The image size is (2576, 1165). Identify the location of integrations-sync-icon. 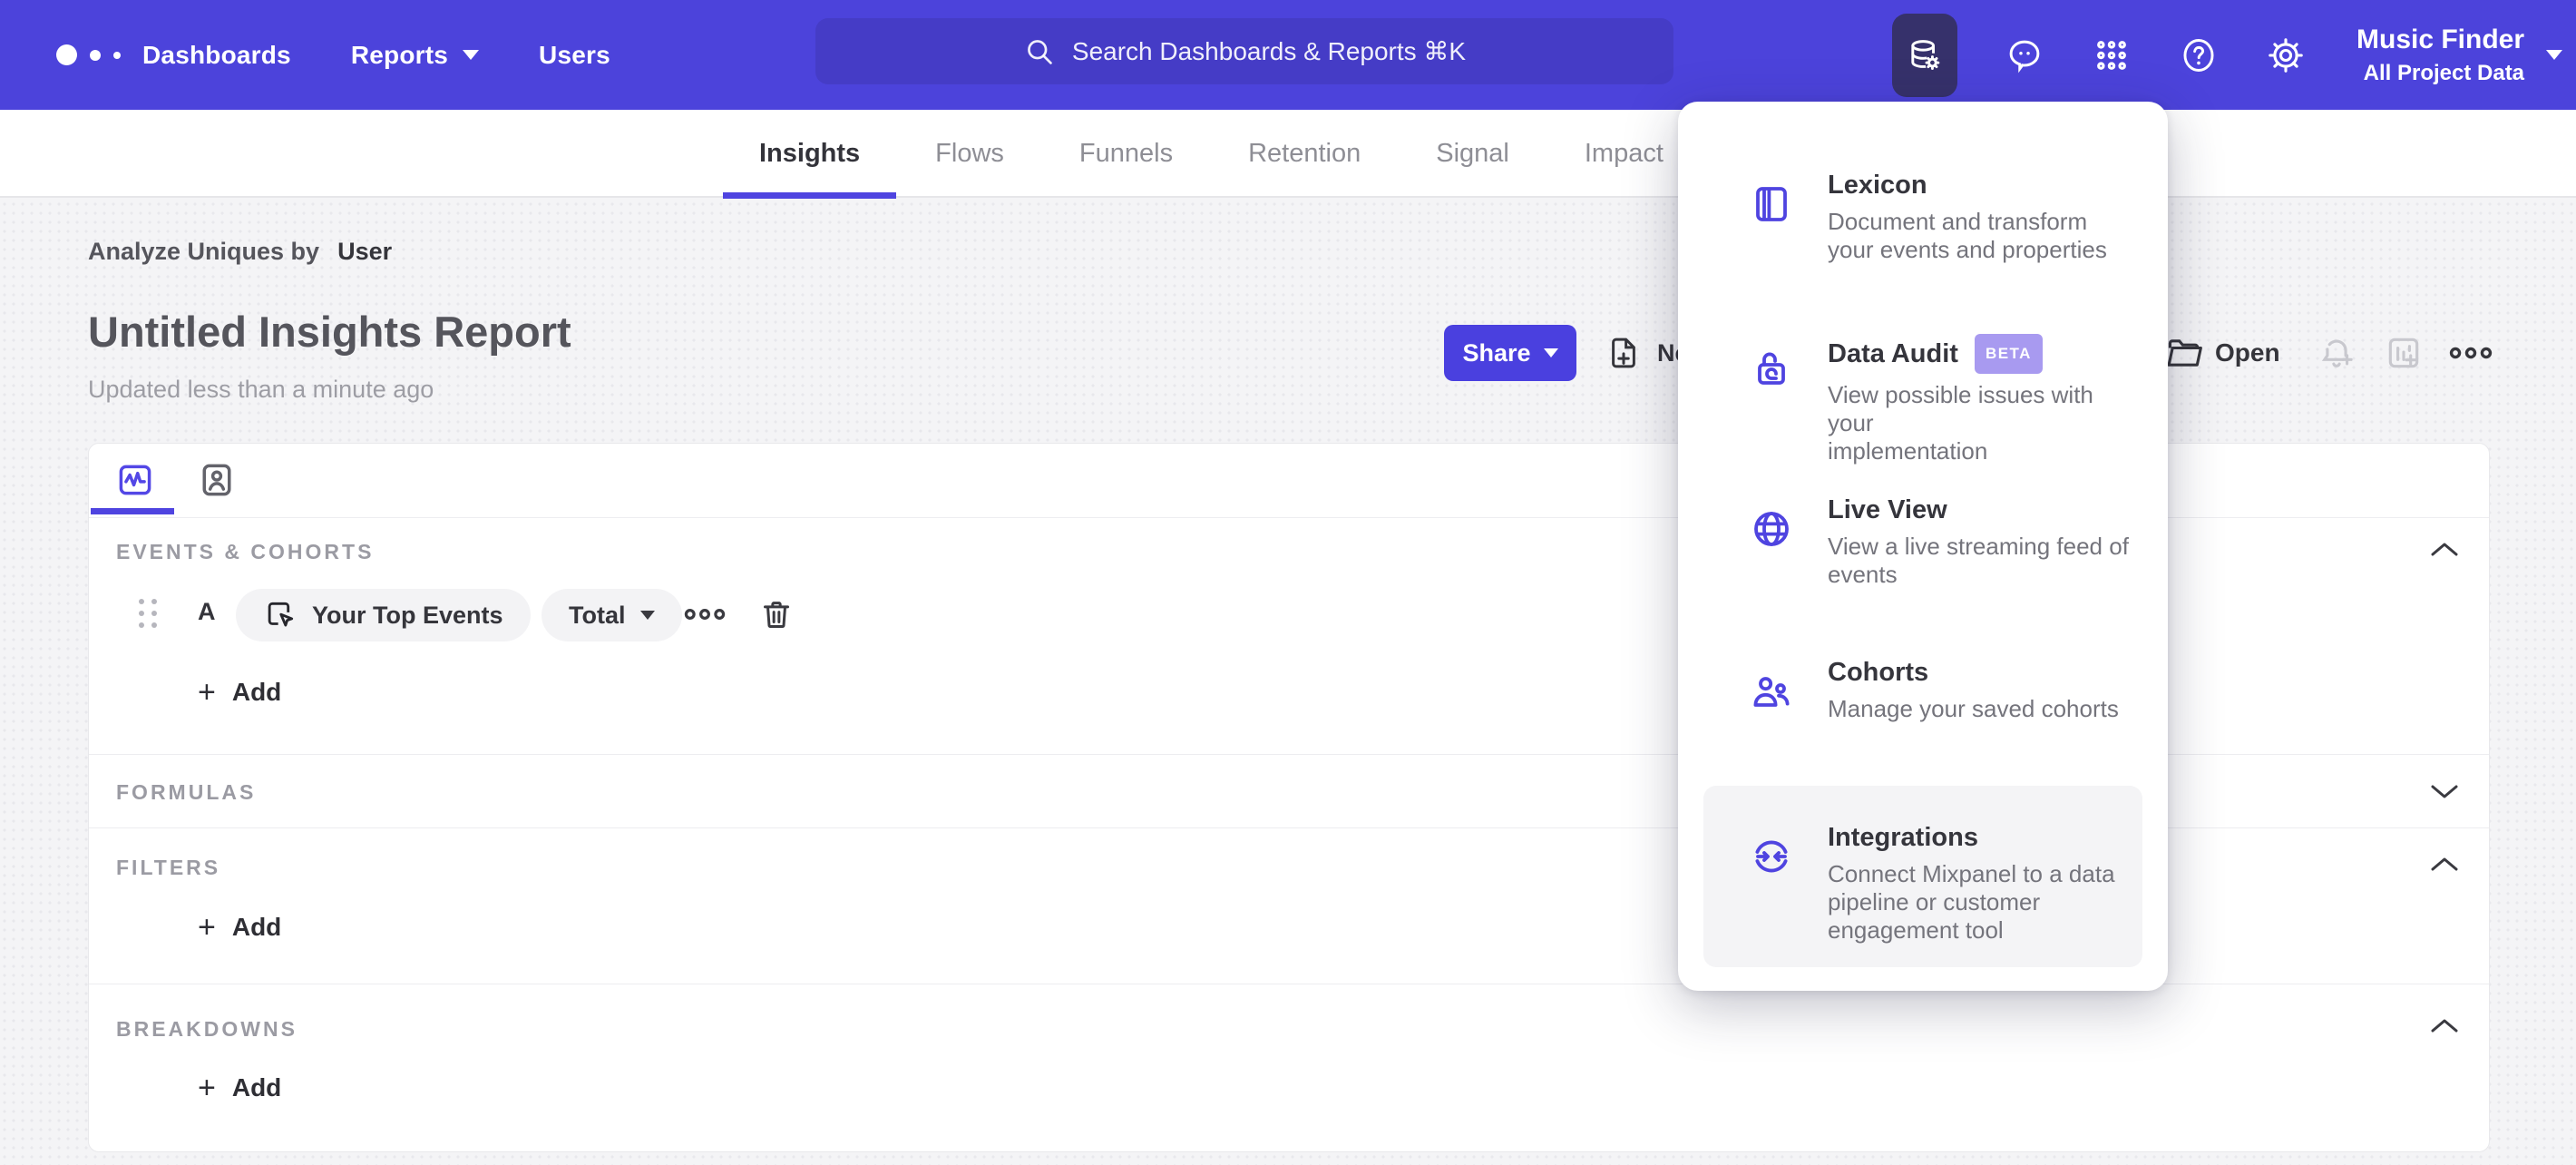
(1771, 856).